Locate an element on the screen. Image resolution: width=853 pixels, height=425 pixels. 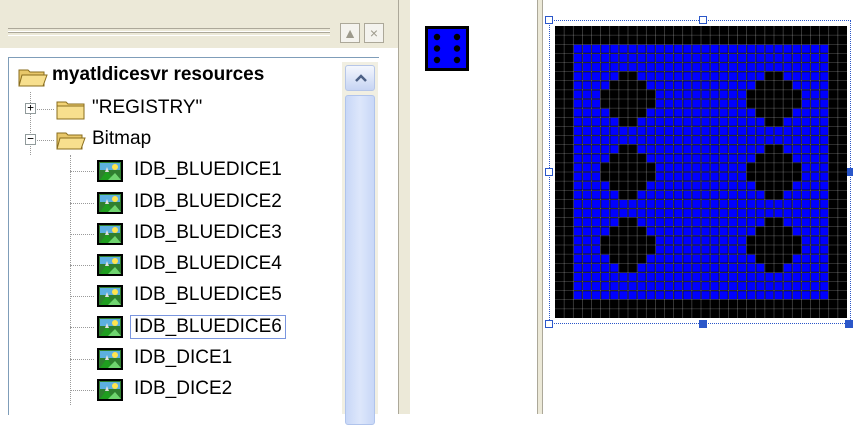
scroll-up-button is located at coordinates (360, 78).